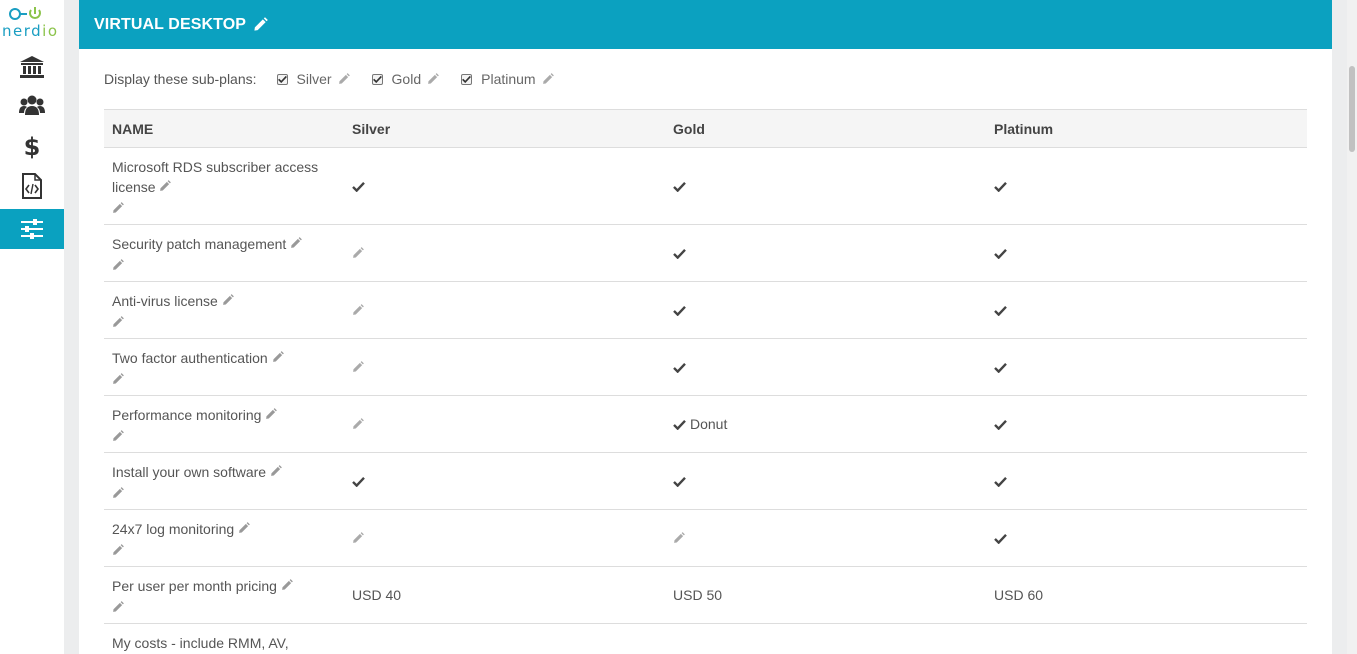 The image size is (1357, 654). Describe the element at coordinates (1352, 327) in the screenshot. I see `vertical-scrollbar` at that location.